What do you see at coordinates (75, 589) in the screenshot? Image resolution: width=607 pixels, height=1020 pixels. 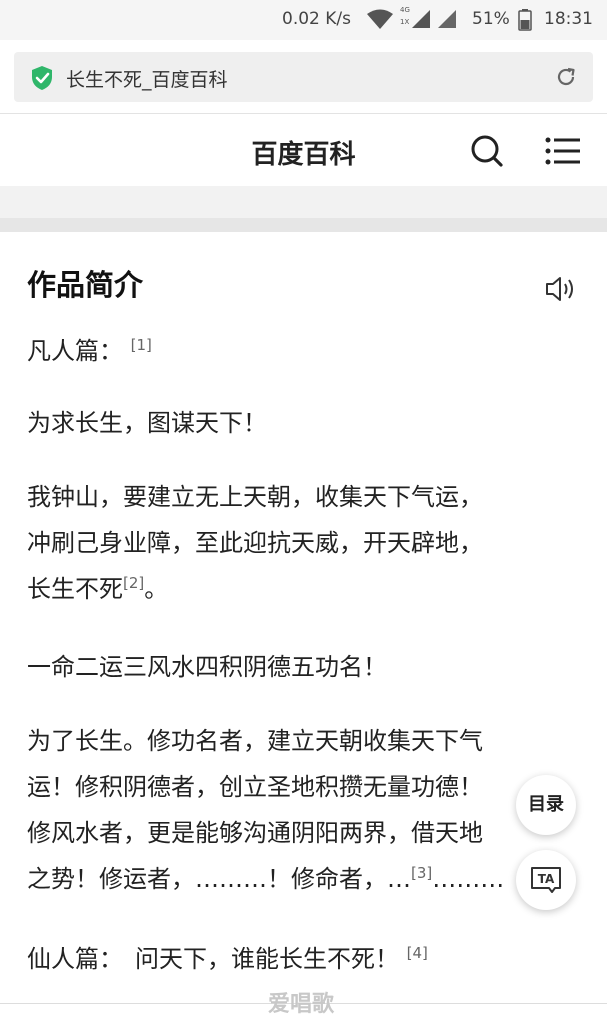 I see `paragraph-line: 长生不死` at bounding box center [75, 589].